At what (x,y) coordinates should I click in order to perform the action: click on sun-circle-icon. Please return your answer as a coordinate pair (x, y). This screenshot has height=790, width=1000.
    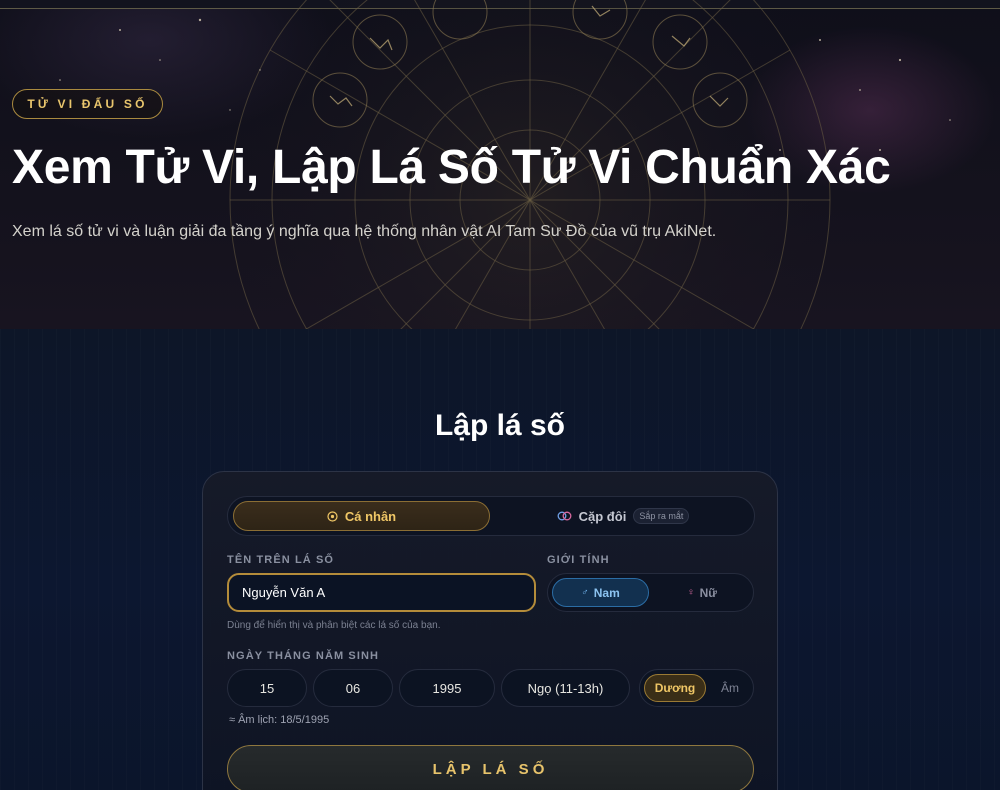
    Looking at the image, I should click on (332, 516).